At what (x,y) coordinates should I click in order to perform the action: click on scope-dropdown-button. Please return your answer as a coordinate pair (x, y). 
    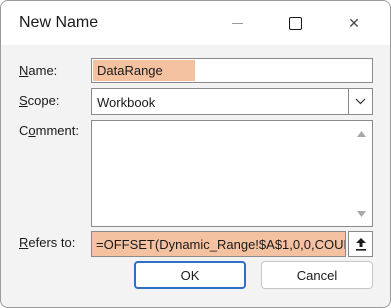
    Looking at the image, I should click on (360, 101).